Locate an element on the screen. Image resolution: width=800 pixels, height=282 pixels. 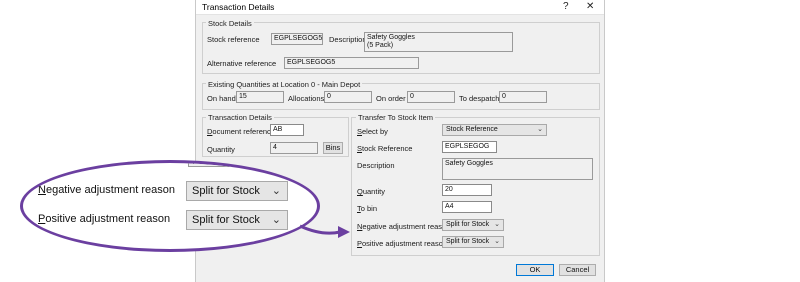
callout-arrow is located at coordinates (324, 231).